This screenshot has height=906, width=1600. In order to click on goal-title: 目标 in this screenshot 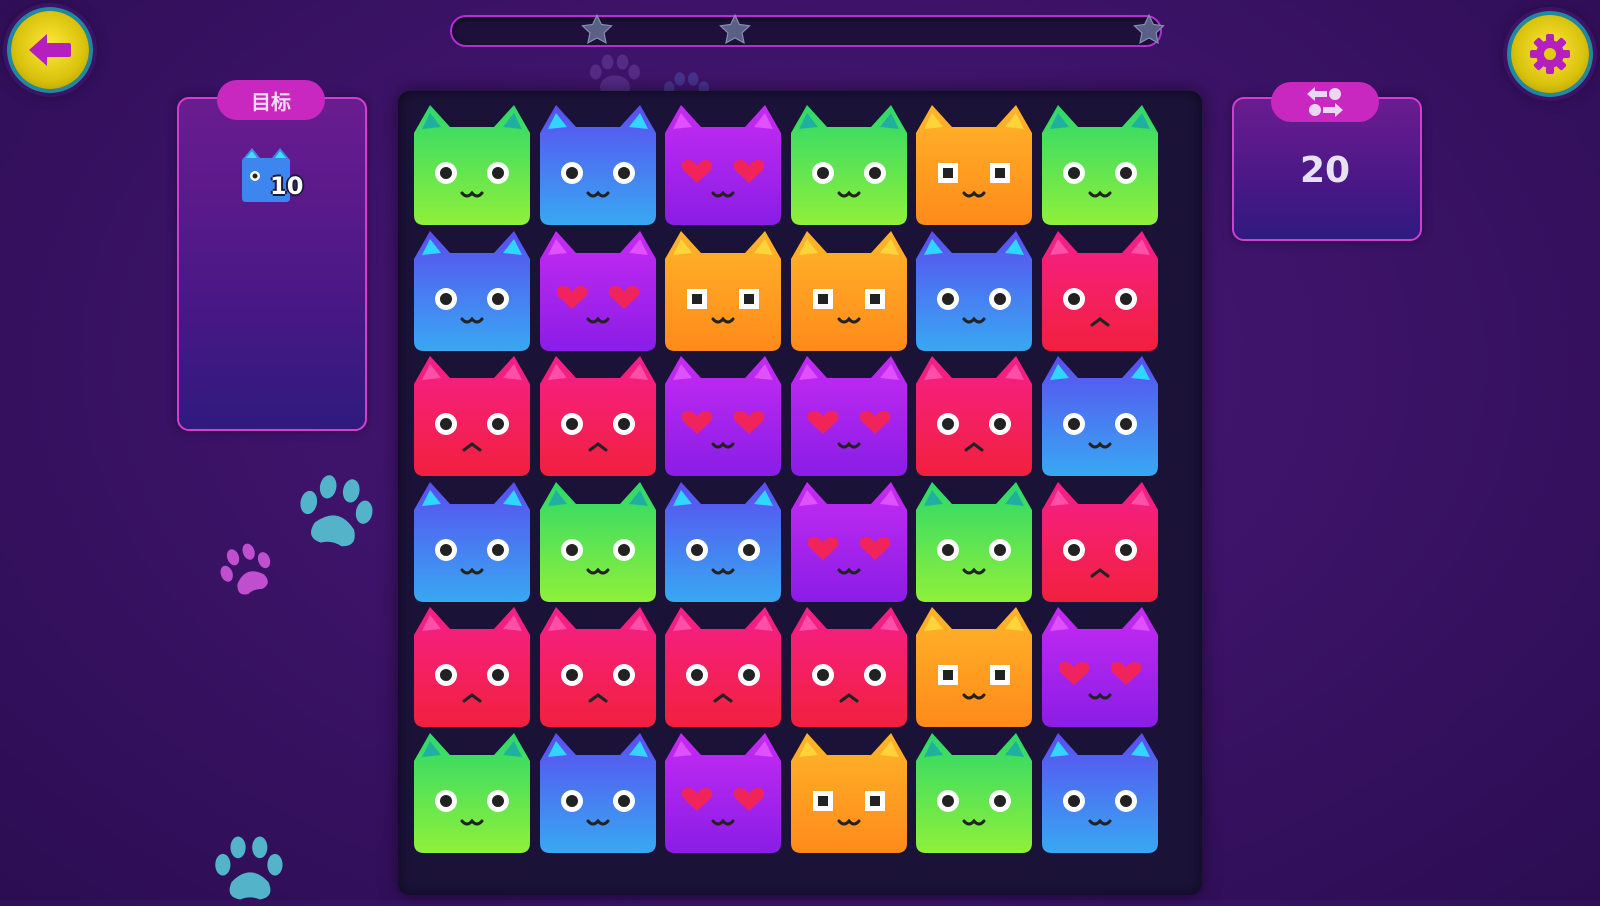, I will do `click(271, 100)`.